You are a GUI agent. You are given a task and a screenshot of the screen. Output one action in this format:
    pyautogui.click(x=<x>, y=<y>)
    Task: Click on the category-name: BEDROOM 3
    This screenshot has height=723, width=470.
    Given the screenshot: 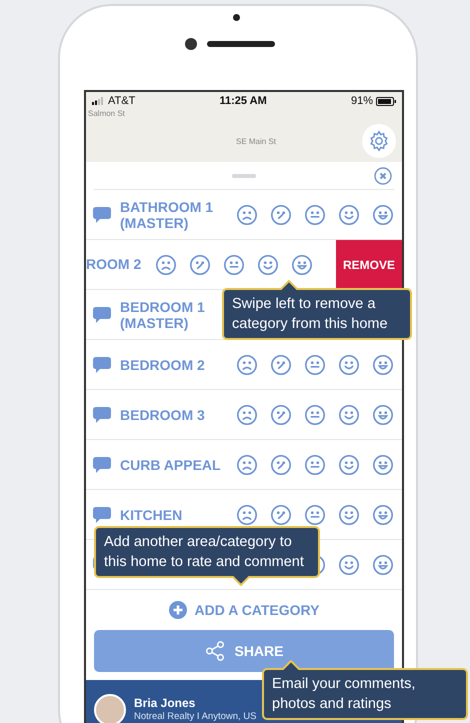 What is the action you would take?
    pyautogui.click(x=163, y=414)
    